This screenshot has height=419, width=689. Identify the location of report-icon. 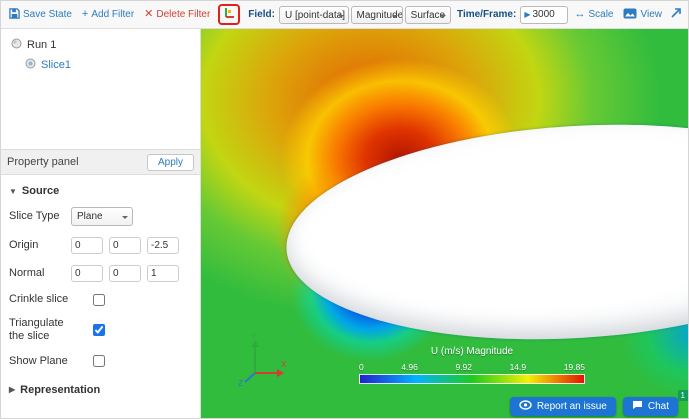
(525, 406).